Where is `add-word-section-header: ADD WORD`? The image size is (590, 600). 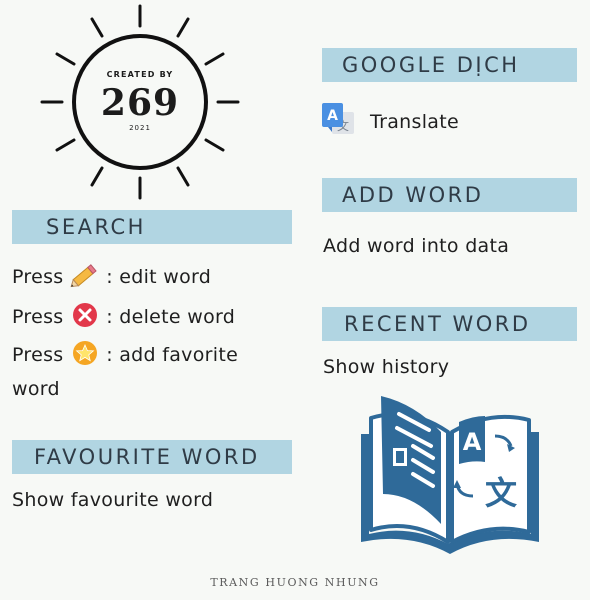 add-word-section-header: ADD WORD is located at coordinates (449, 195).